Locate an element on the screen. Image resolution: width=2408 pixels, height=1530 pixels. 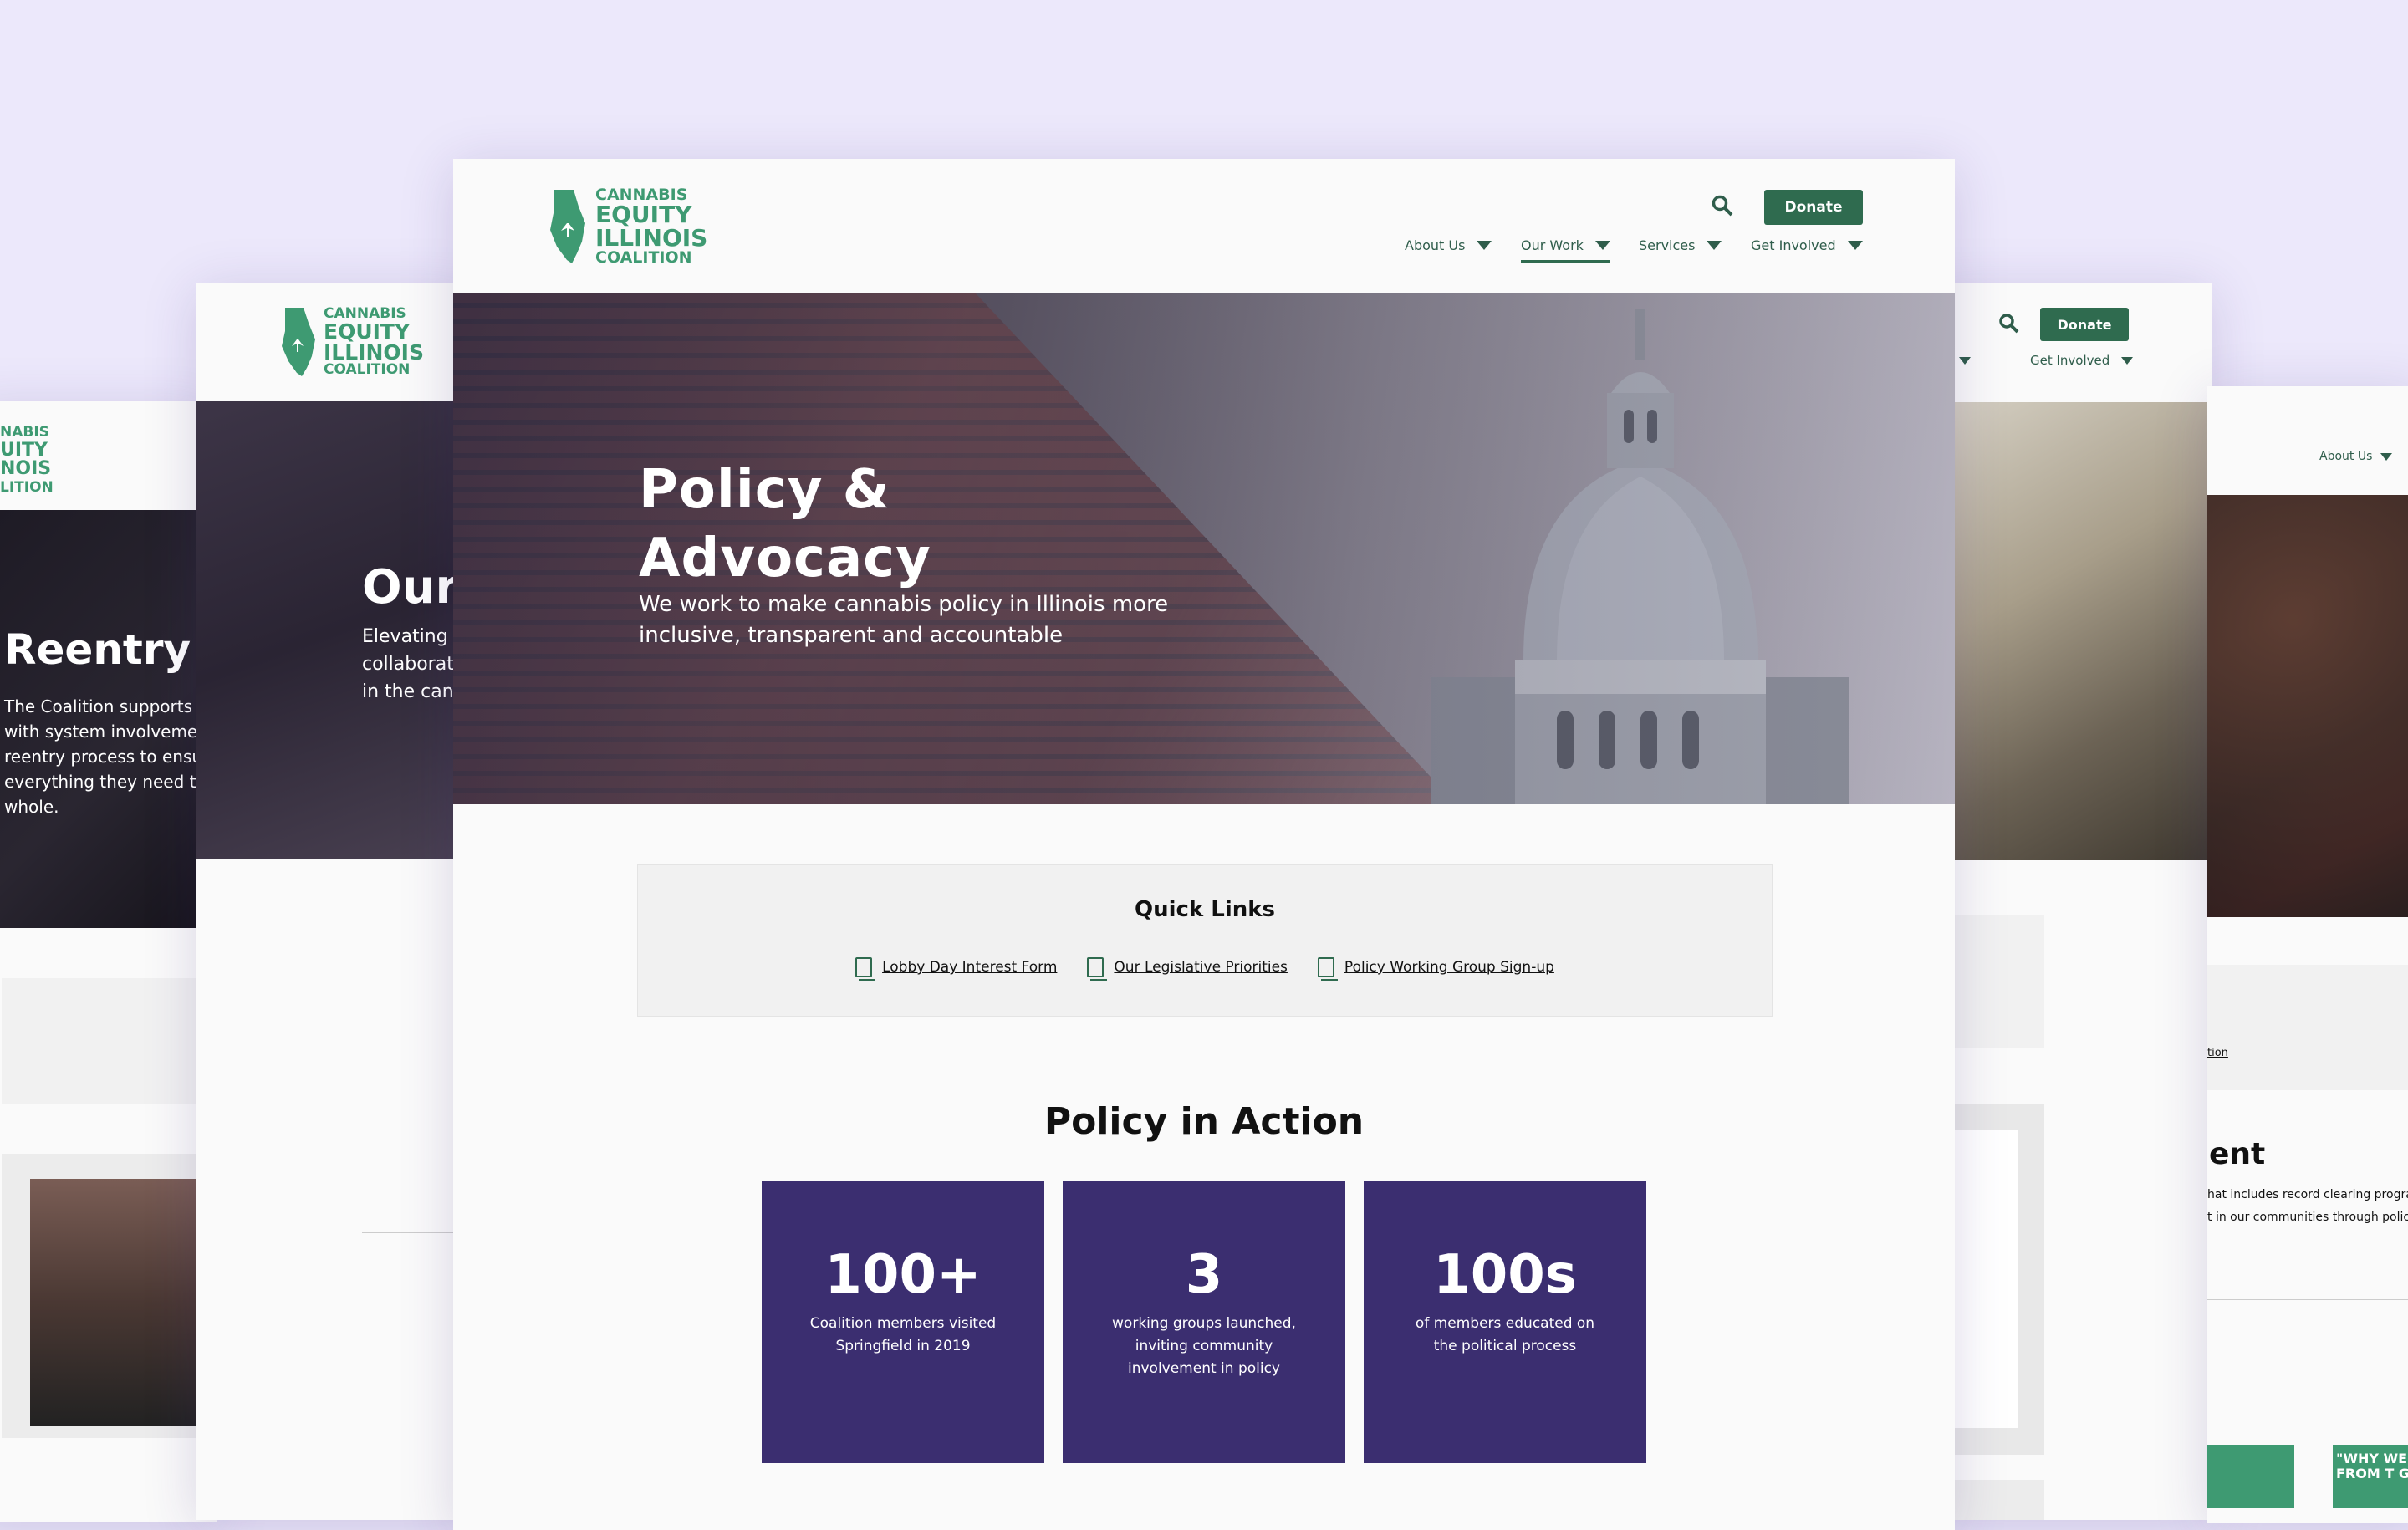
link-fragment: tion is located at coordinates (2217, 1053).